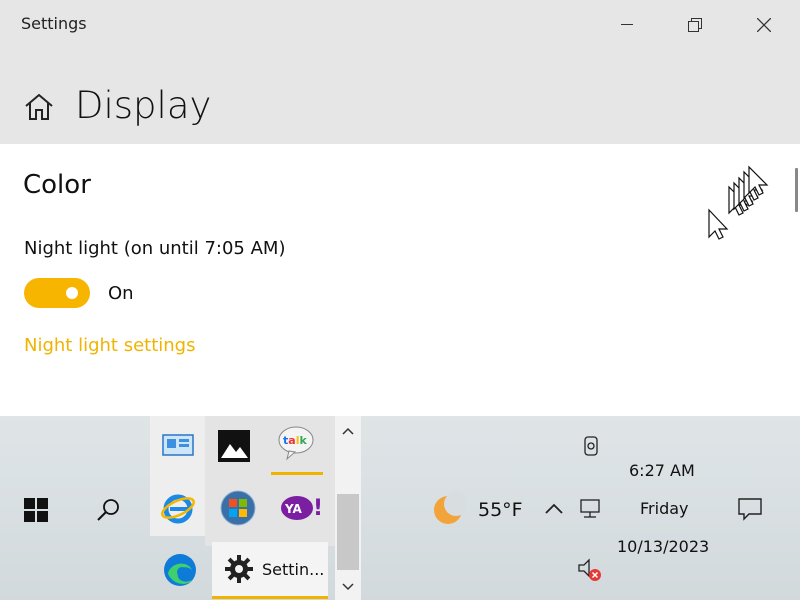 The height and width of the screenshot is (600, 800). Describe the element at coordinates (178, 445) in the screenshot. I see `control-panel-app-icon` at that location.